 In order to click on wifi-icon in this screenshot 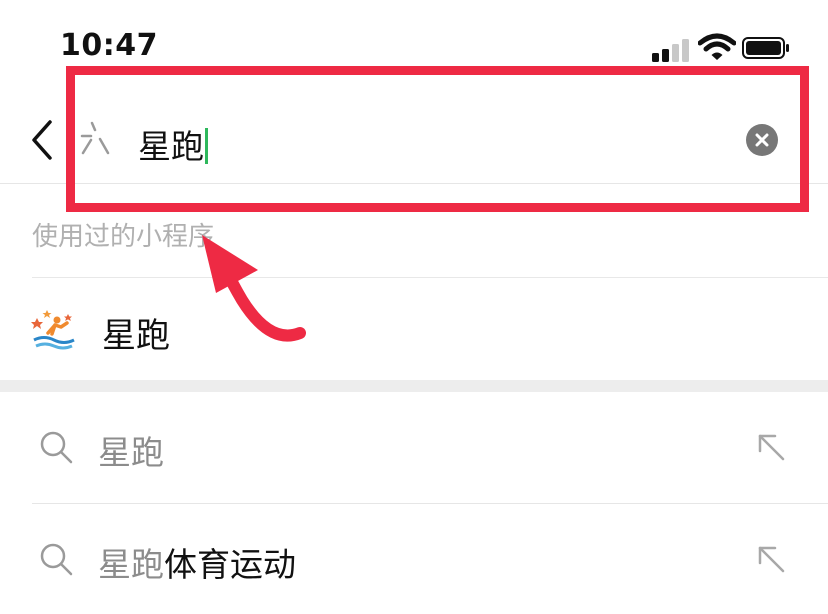, I will do `click(717, 46)`.